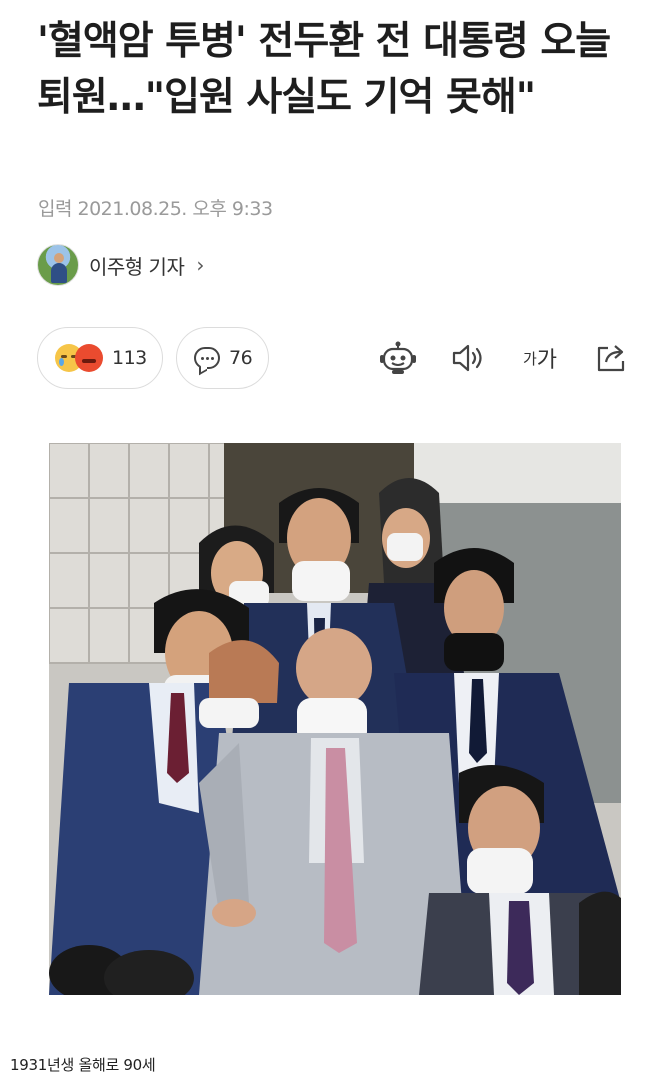 Image resolution: width=668 pixels, height=1086 pixels. What do you see at coordinates (529, 358) in the screenshot?
I see `font-small-glyph: 가` at bounding box center [529, 358].